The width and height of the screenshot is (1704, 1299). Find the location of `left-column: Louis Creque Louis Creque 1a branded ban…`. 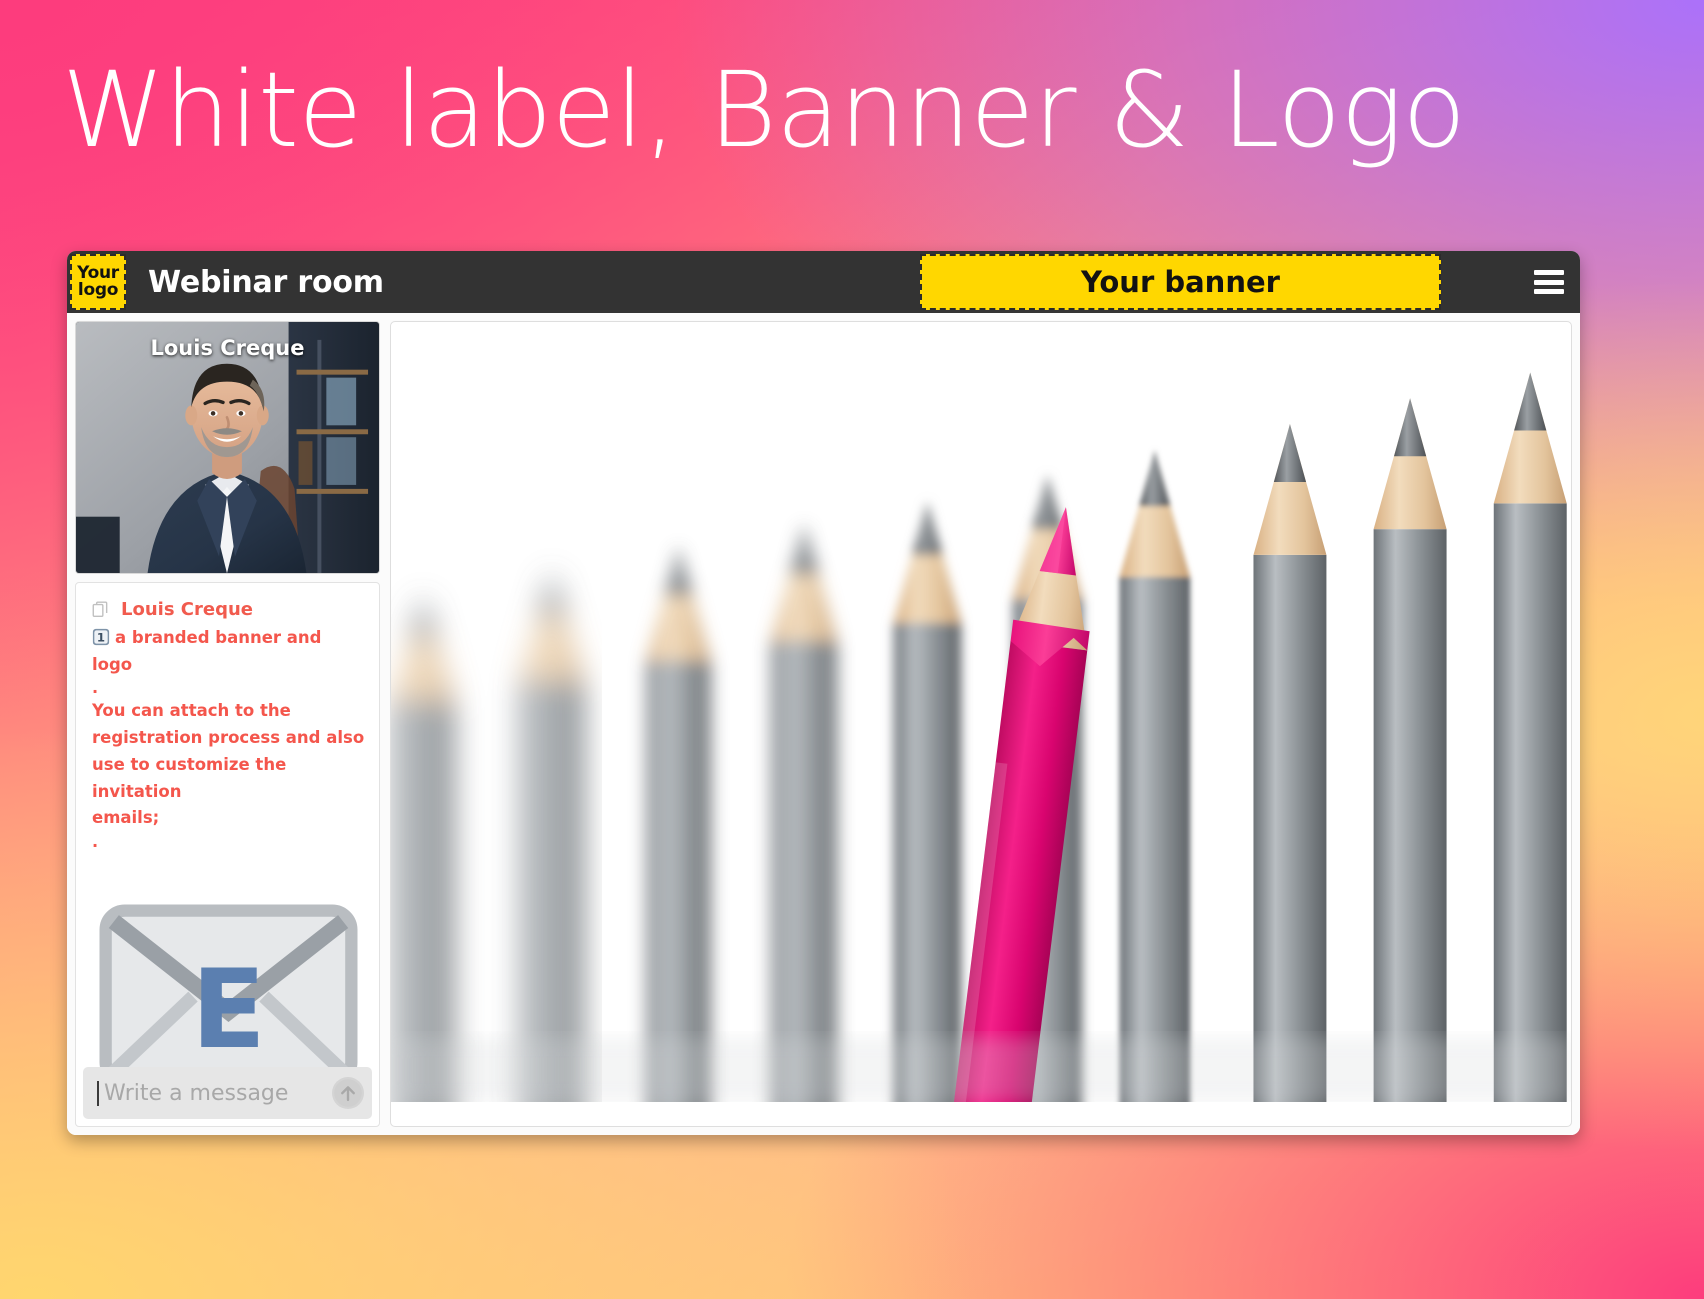

left-column: Louis Creque Louis Creque 1a branded ban… is located at coordinates (227, 724).